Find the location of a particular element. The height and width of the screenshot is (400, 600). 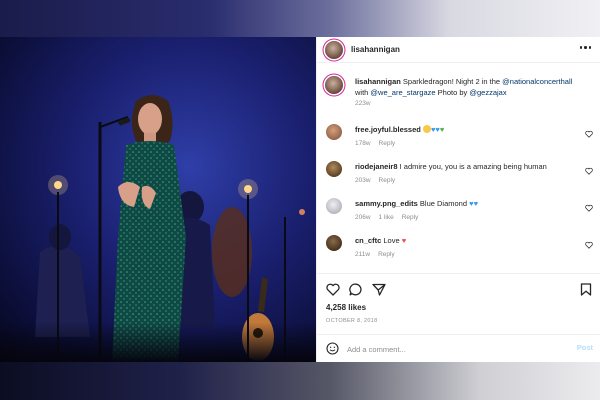

comment-username: free.joyful.blessed is located at coordinates (388, 129).